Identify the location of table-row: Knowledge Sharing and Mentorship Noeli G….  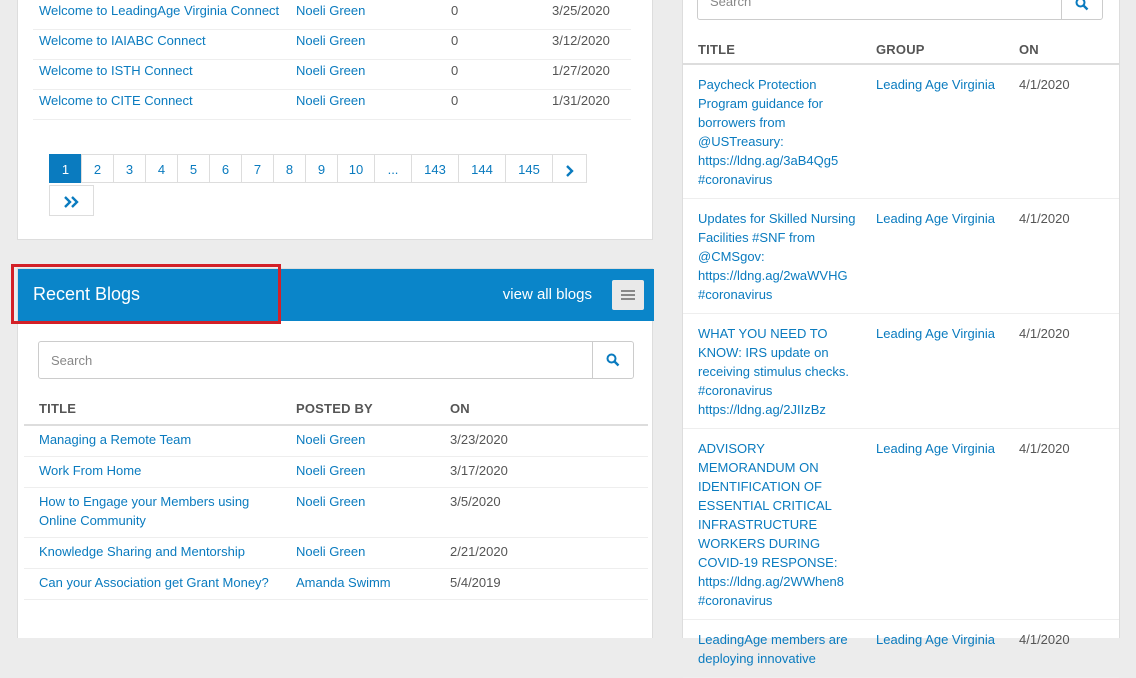
(336, 553).